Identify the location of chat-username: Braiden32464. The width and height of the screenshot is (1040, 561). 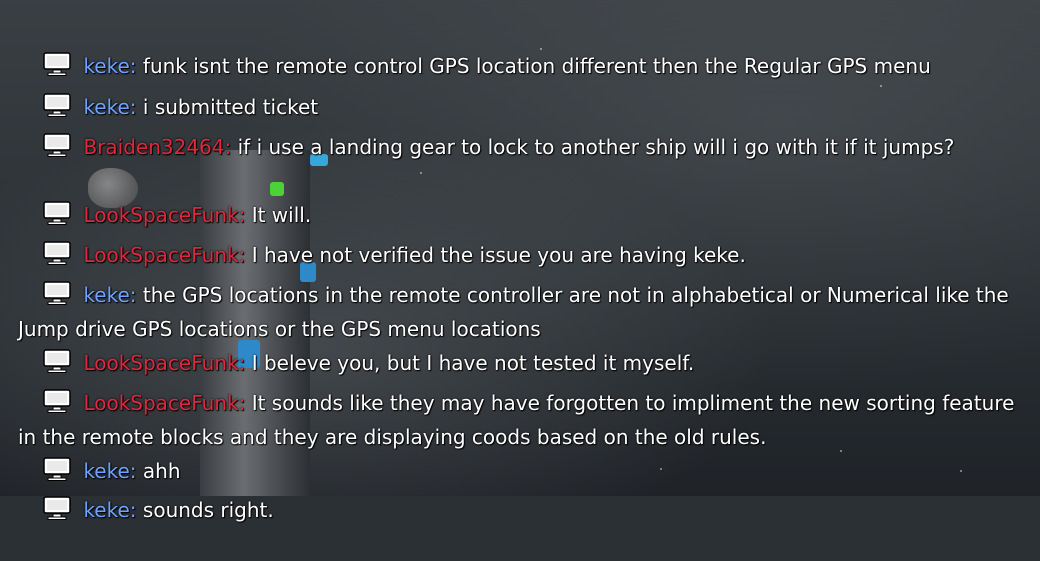
(153, 147).